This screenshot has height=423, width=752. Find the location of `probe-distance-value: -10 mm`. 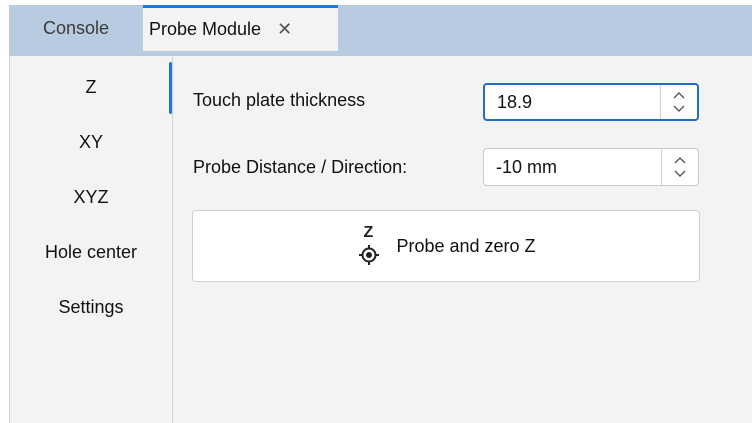

probe-distance-value: -10 mm is located at coordinates (572, 167).